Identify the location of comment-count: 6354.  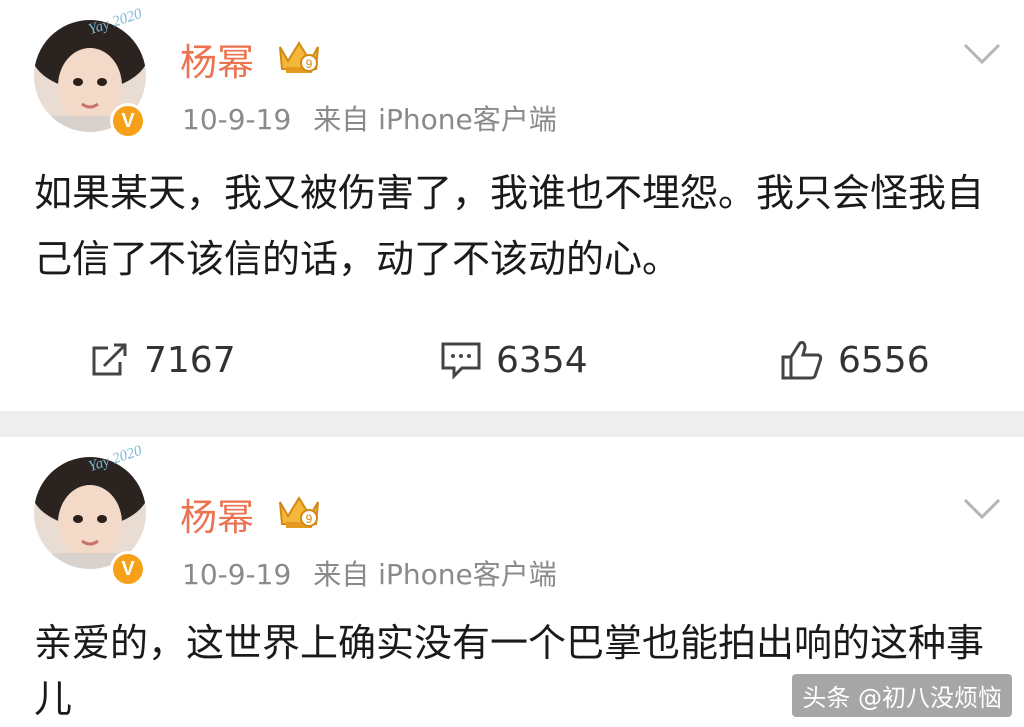
(542, 360).